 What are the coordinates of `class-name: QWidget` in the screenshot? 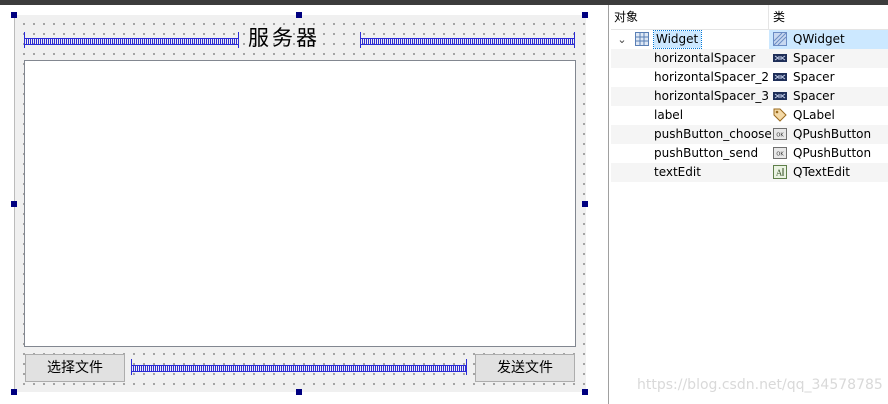 It's located at (819, 39).